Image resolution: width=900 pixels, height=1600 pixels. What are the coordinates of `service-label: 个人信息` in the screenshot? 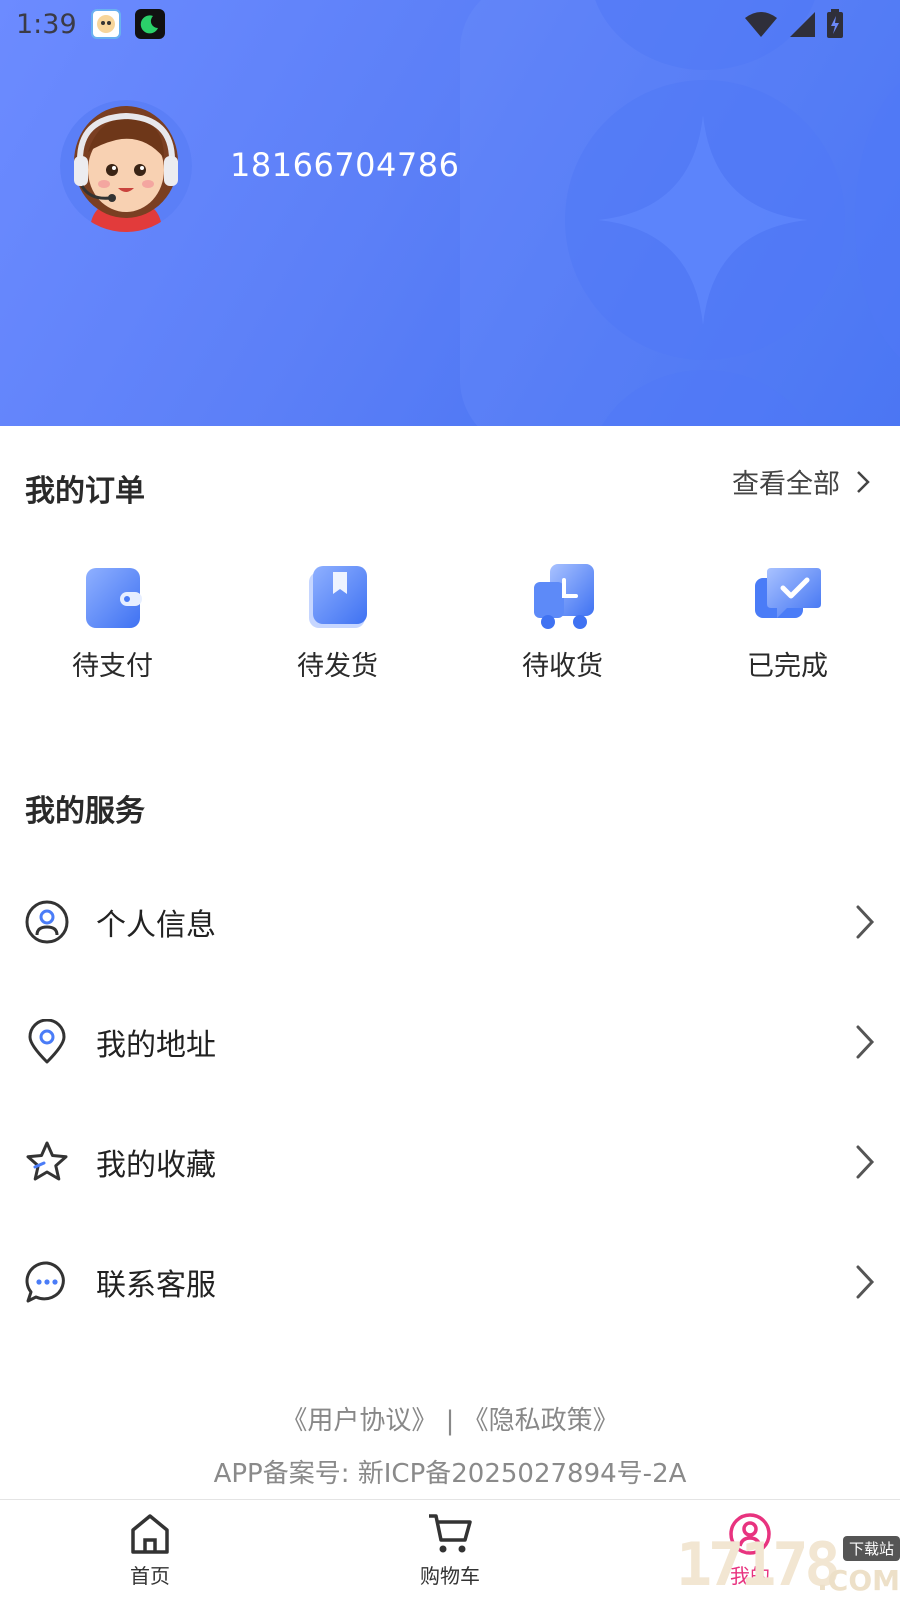 It's located at (156, 925).